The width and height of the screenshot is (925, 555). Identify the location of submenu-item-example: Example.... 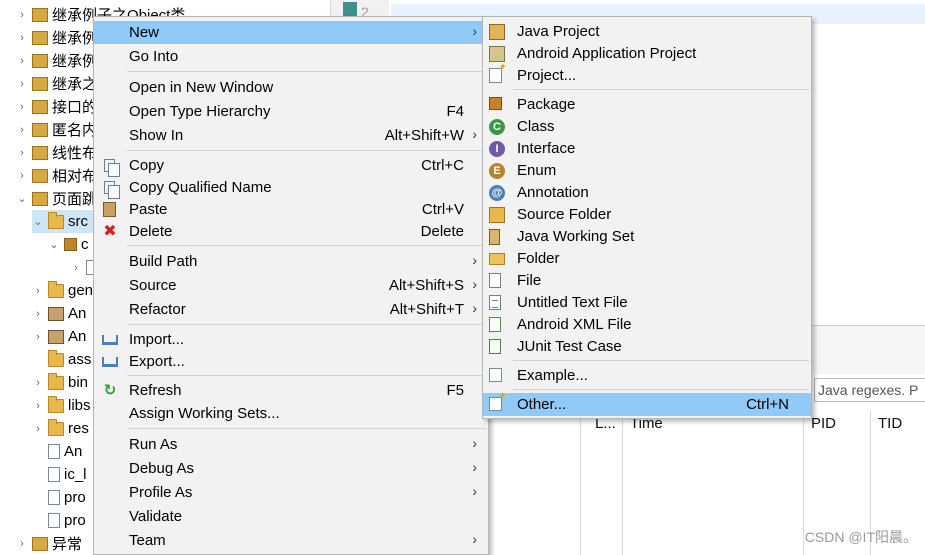
(647, 375).